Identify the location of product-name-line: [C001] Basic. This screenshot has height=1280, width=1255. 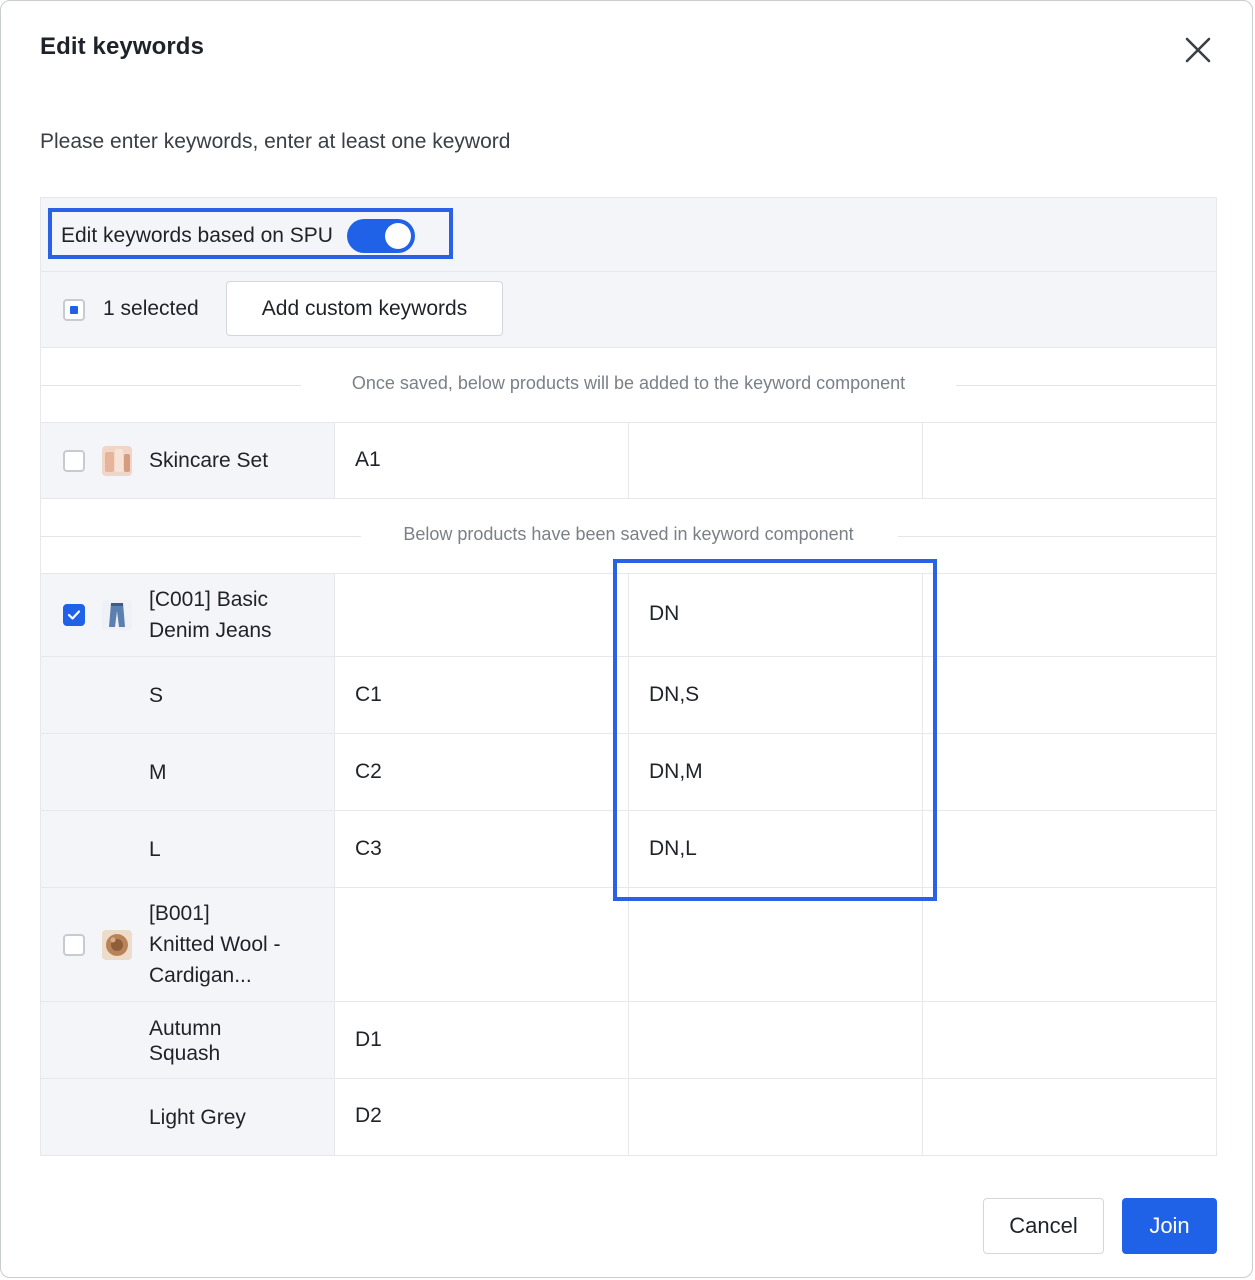
(209, 599).